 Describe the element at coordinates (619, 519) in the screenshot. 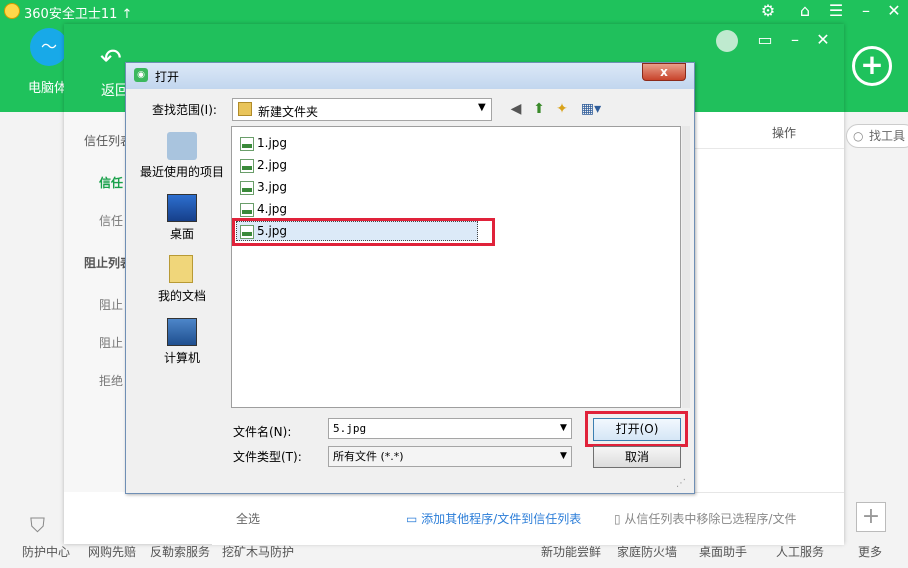

I see `trash-icon: ▯` at that location.